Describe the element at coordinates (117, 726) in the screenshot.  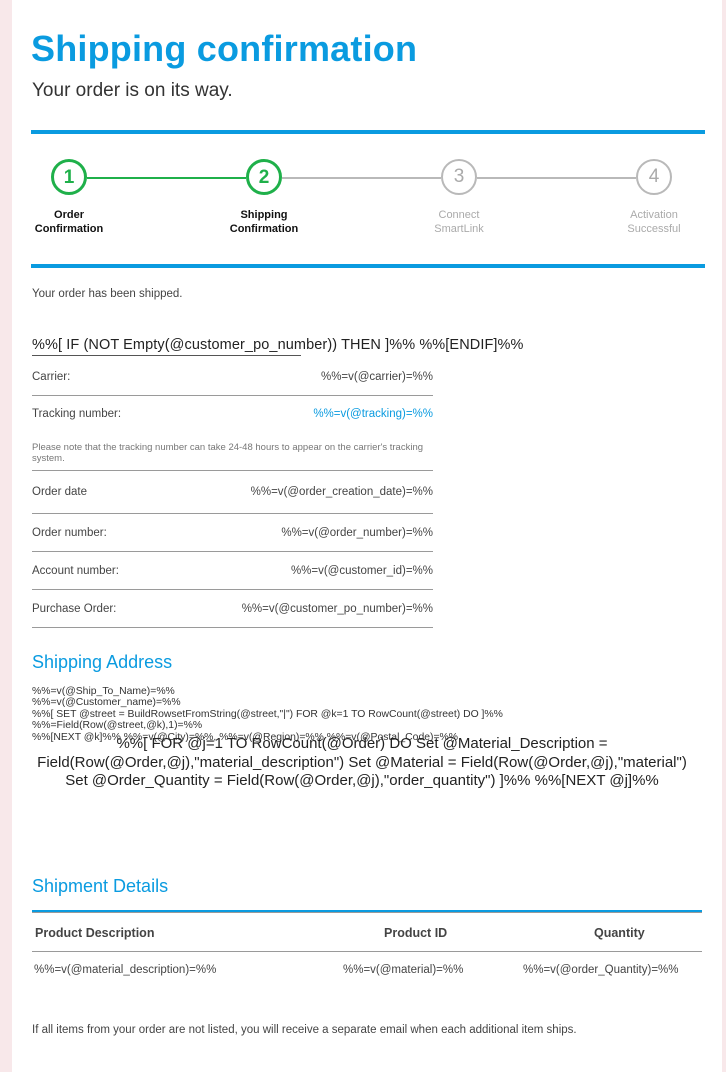
I see `address-line: %%=Field(Row(@street,@k),1)=%%` at that location.